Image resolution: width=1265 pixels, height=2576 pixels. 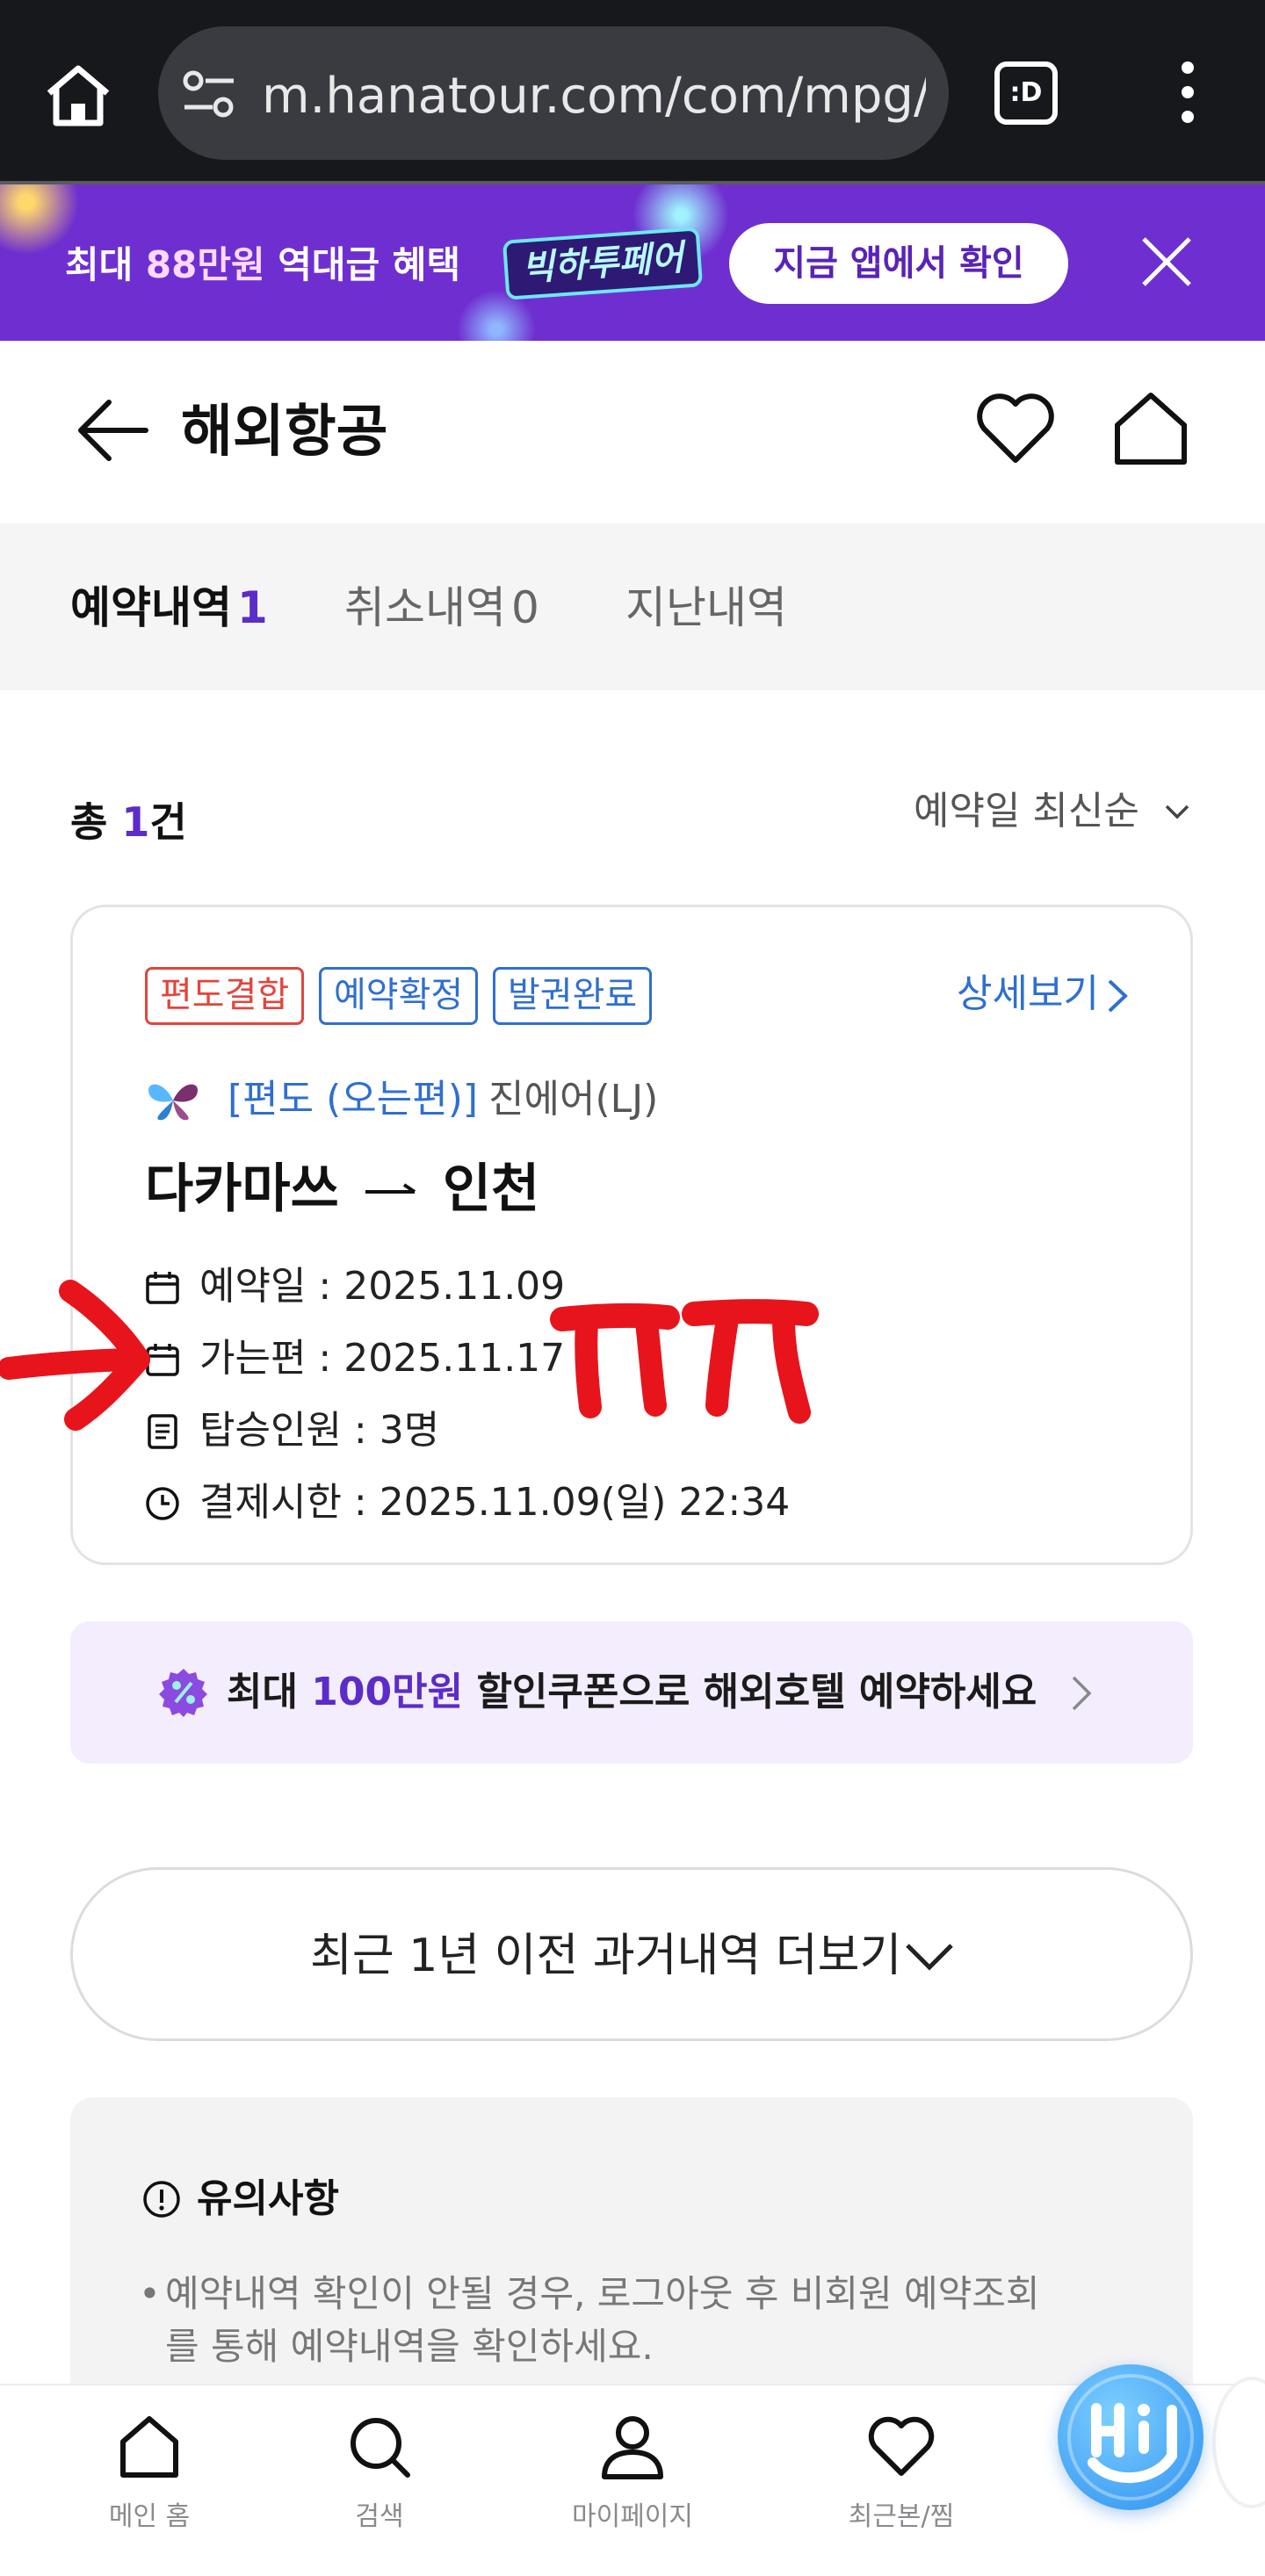 I want to click on browser-tabs-button: :D, so click(x=1026, y=93).